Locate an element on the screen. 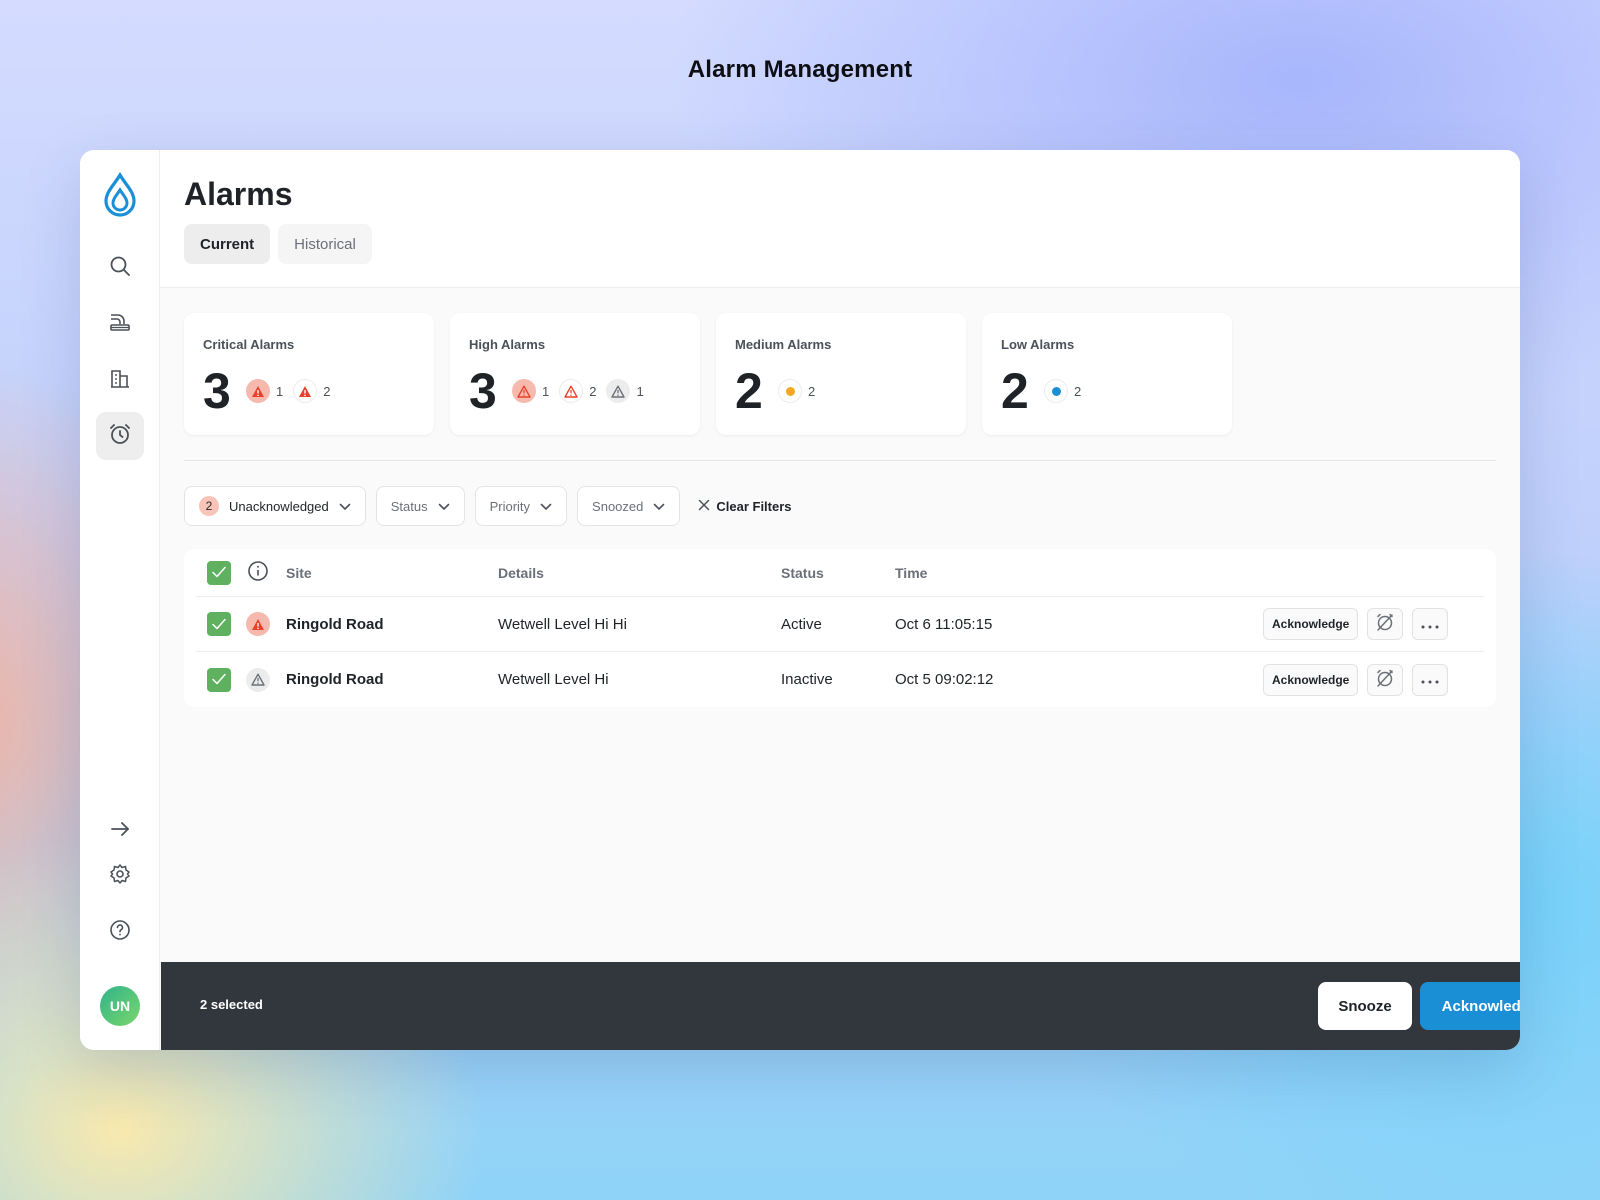  sidebar-item-sites is located at coordinates (120, 380).